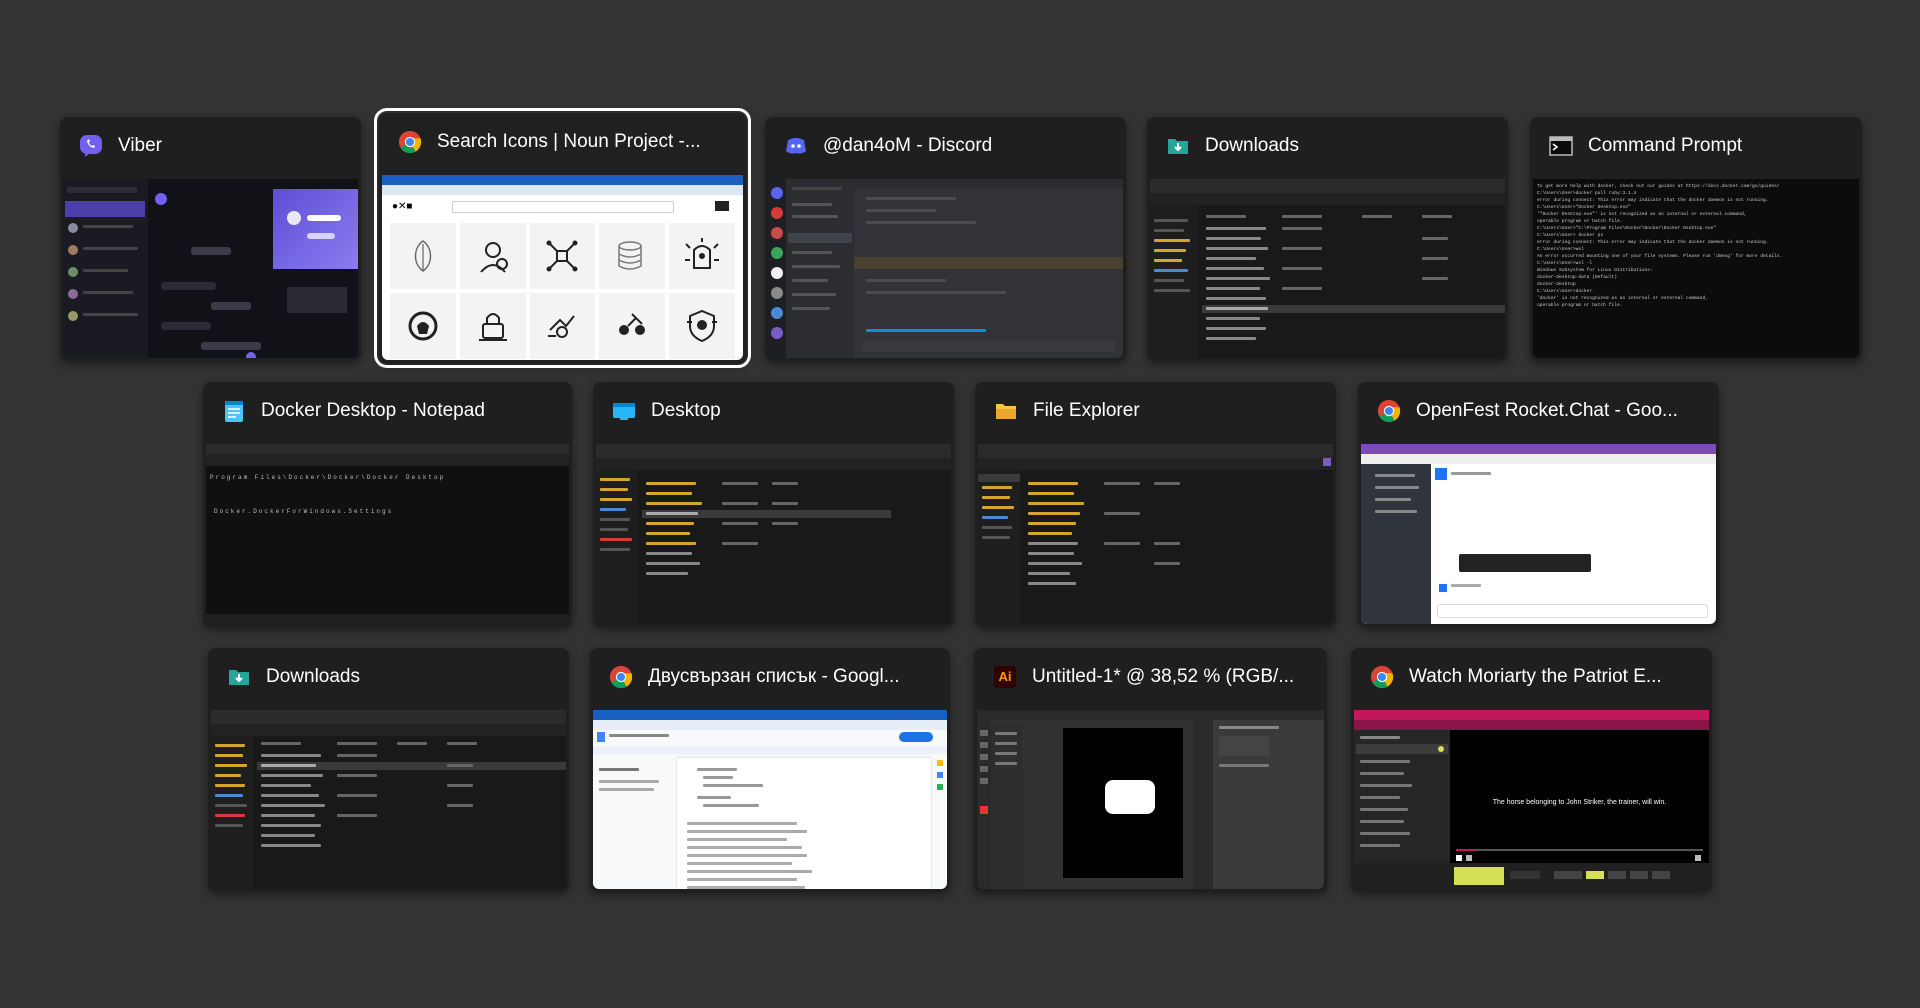  I want to click on desktop-thumbnail, so click(773, 534).